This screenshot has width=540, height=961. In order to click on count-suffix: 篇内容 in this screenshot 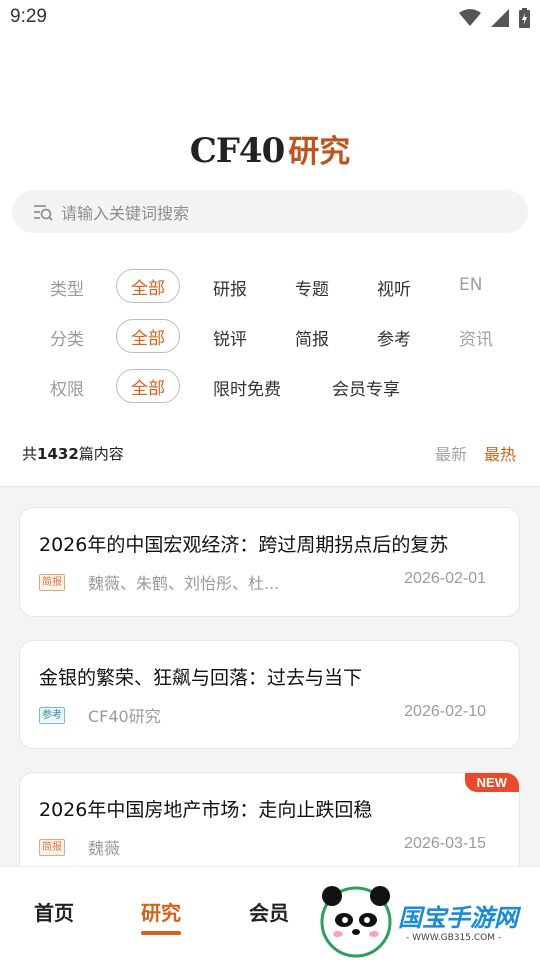, I will do `click(101, 454)`.